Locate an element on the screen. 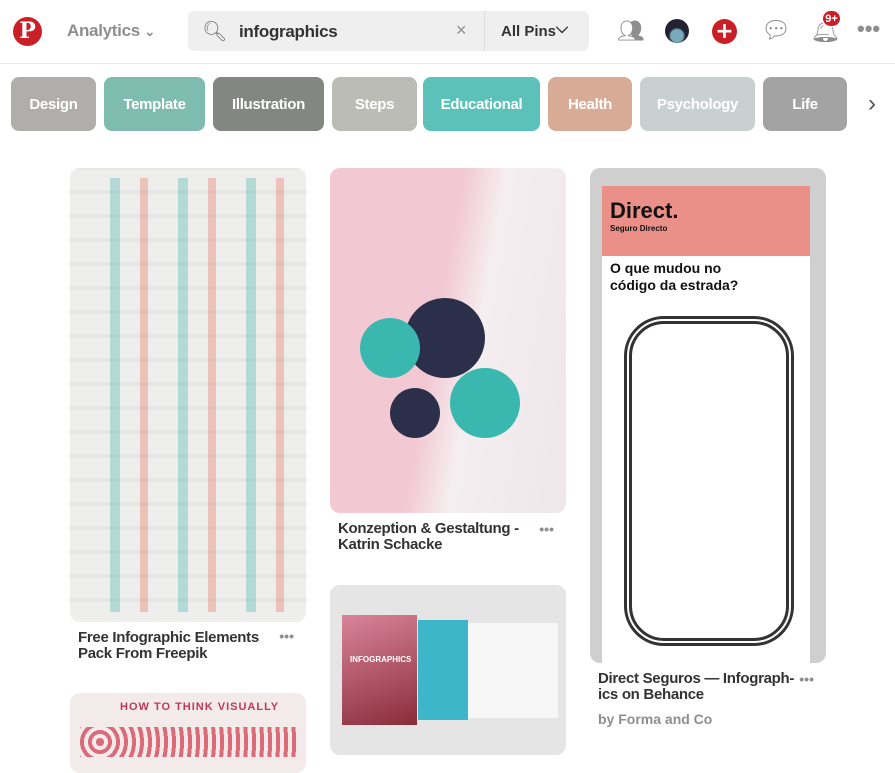  search-bar: 🔍︎ infographics × All Pins ⌵ is located at coordinates (388, 31).